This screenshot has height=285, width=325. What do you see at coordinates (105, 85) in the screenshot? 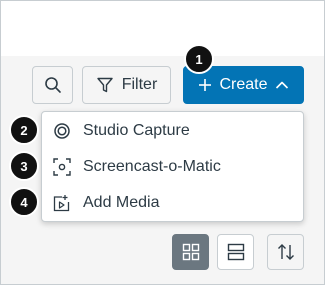
I see `filter-icon` at bounding box center [105, 85].